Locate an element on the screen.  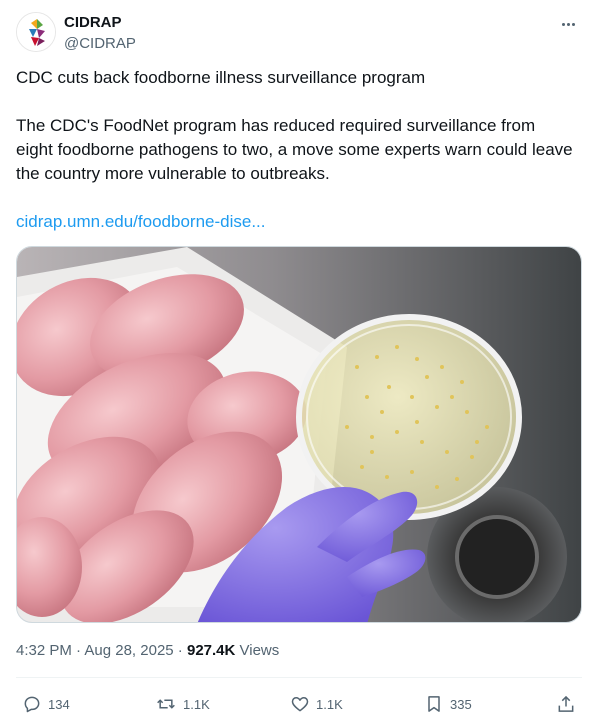
bookmark-button: 335 is located at coordinates (448, 704).